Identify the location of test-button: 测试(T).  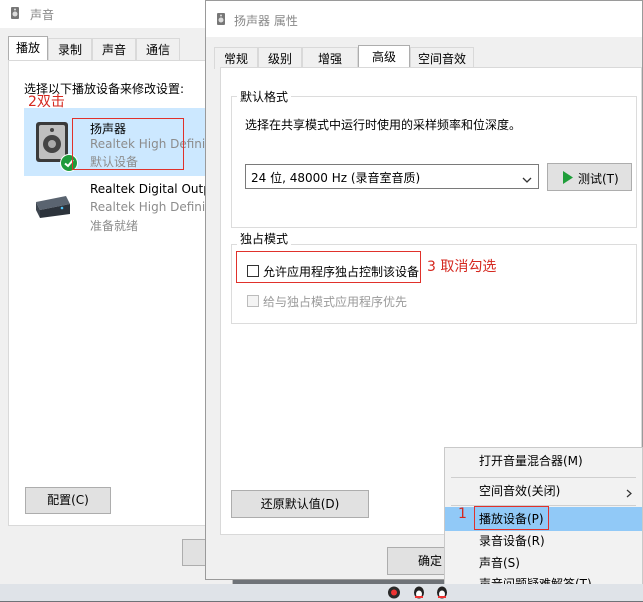
(589, 177).